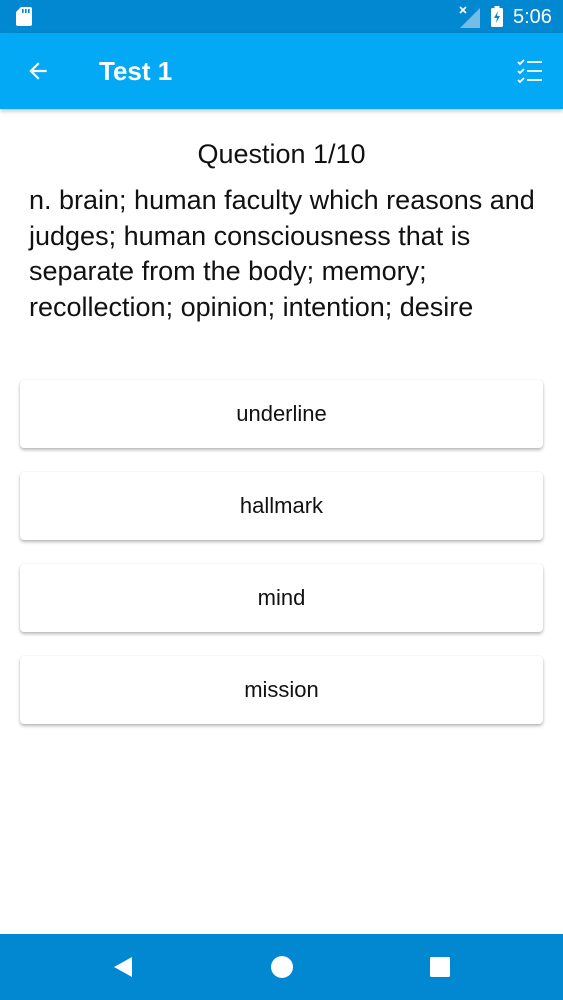 The image size is (563, 1000). I want to click on nav-home-icon, so click(282, 967).